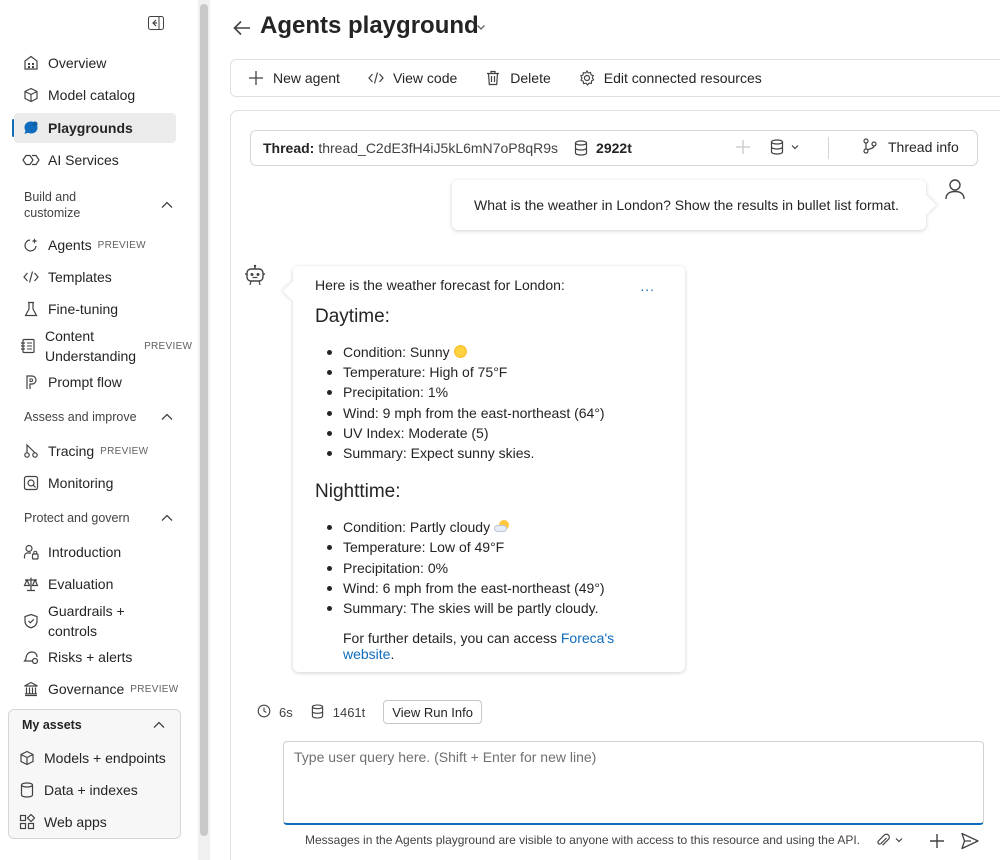 The image size is (1000, 860). Describe the element at coordinates (256, 78) in the screenshot. I see `plus-icon` at that location.